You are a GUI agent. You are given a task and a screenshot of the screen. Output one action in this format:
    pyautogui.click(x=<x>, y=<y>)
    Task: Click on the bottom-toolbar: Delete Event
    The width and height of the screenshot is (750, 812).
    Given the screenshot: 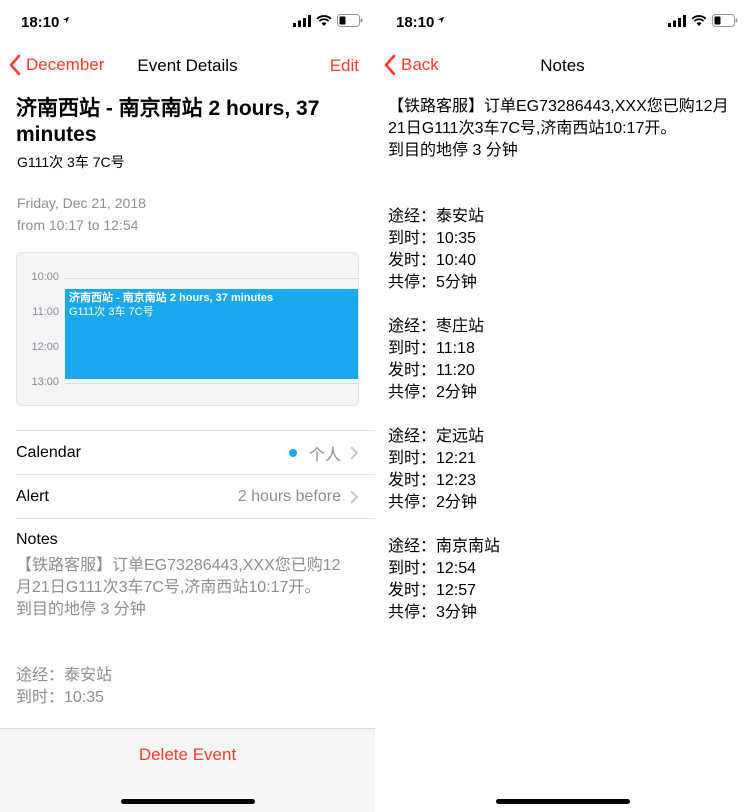 What is the action you would take?
    pyautogui.click(x=187, y=770)
    